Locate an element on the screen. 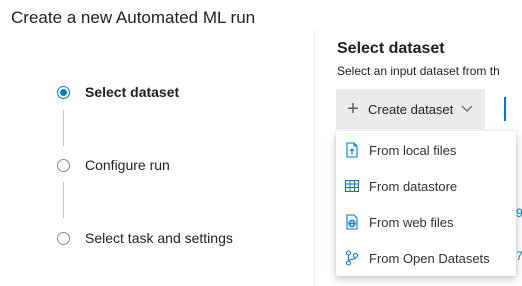 This screenshot has height=286, width=522. menu-item-from-web-files: From web files is located at coordinates (426, 222).